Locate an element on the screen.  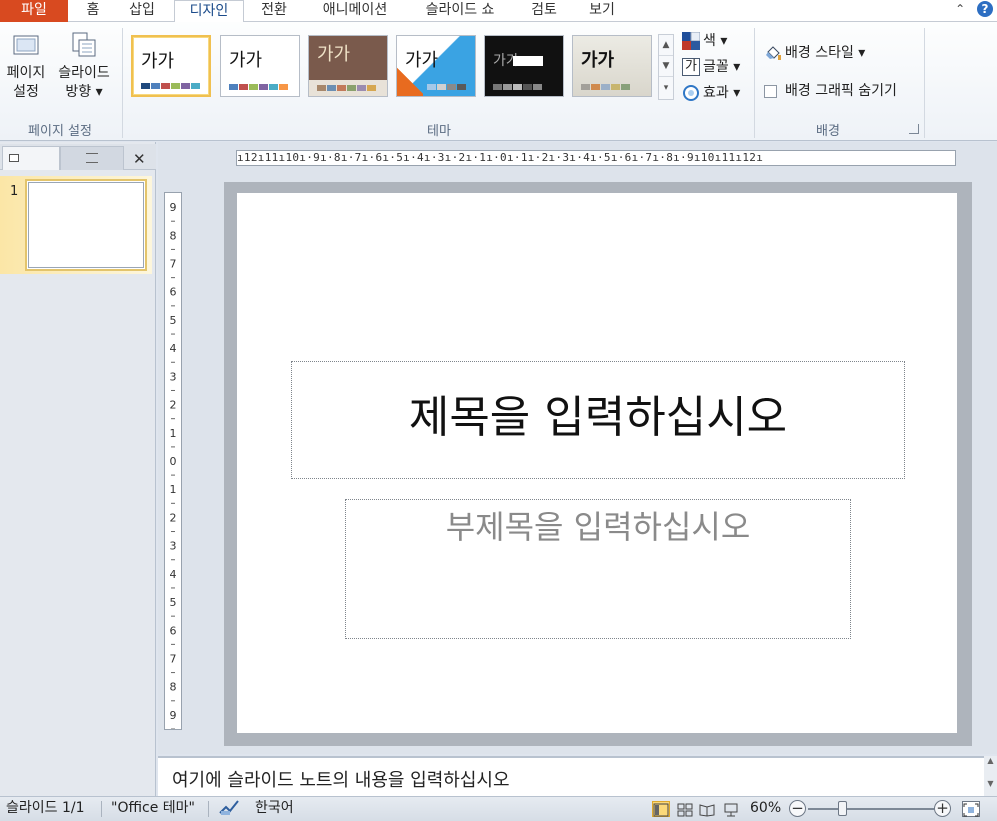
theme-5: 가가 is located at coordinates (524, 66).